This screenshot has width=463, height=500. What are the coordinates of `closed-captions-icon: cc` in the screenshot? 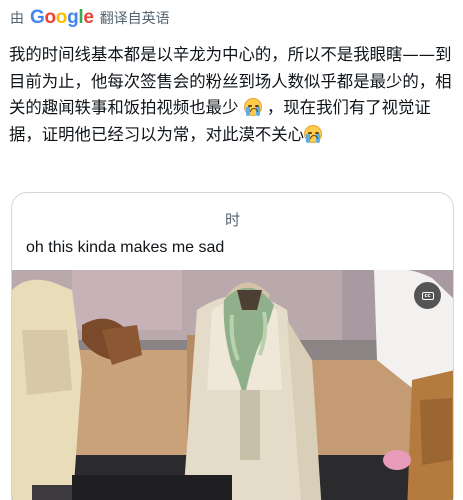 It's located at (427, 295).